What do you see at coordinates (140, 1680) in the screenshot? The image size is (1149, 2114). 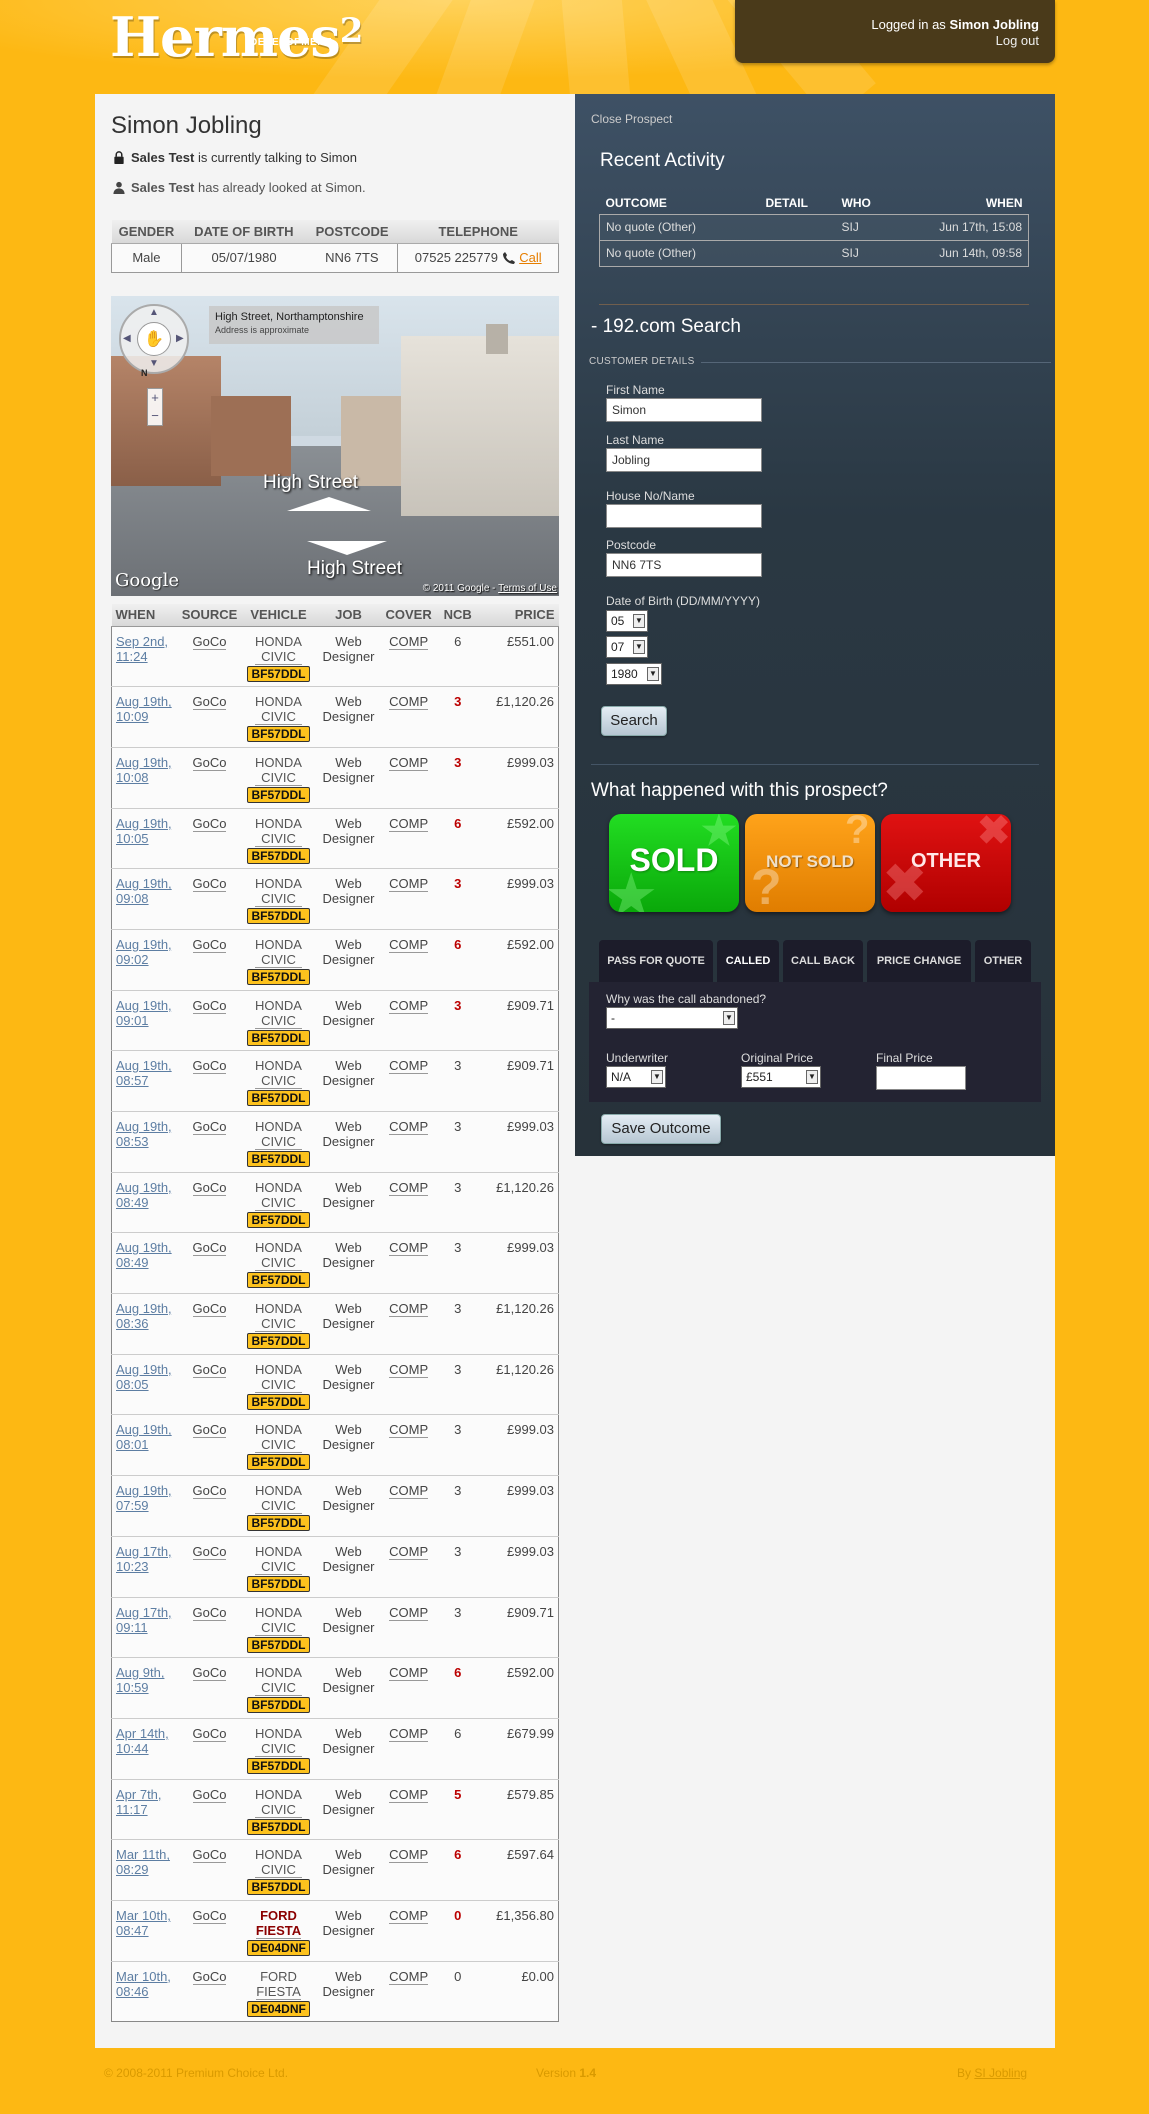 I see `quote-when-link: Aug 9th, 10:59` at bounding box center [140, 1680].